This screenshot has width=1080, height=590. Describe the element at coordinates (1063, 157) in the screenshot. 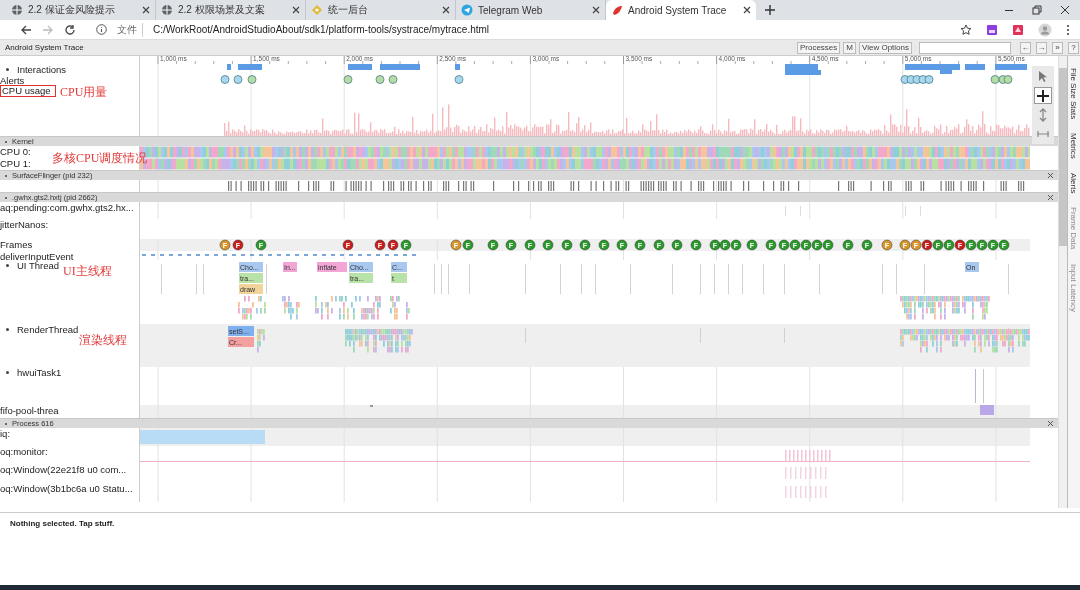

I see `scrollbar-thumb` at that location.